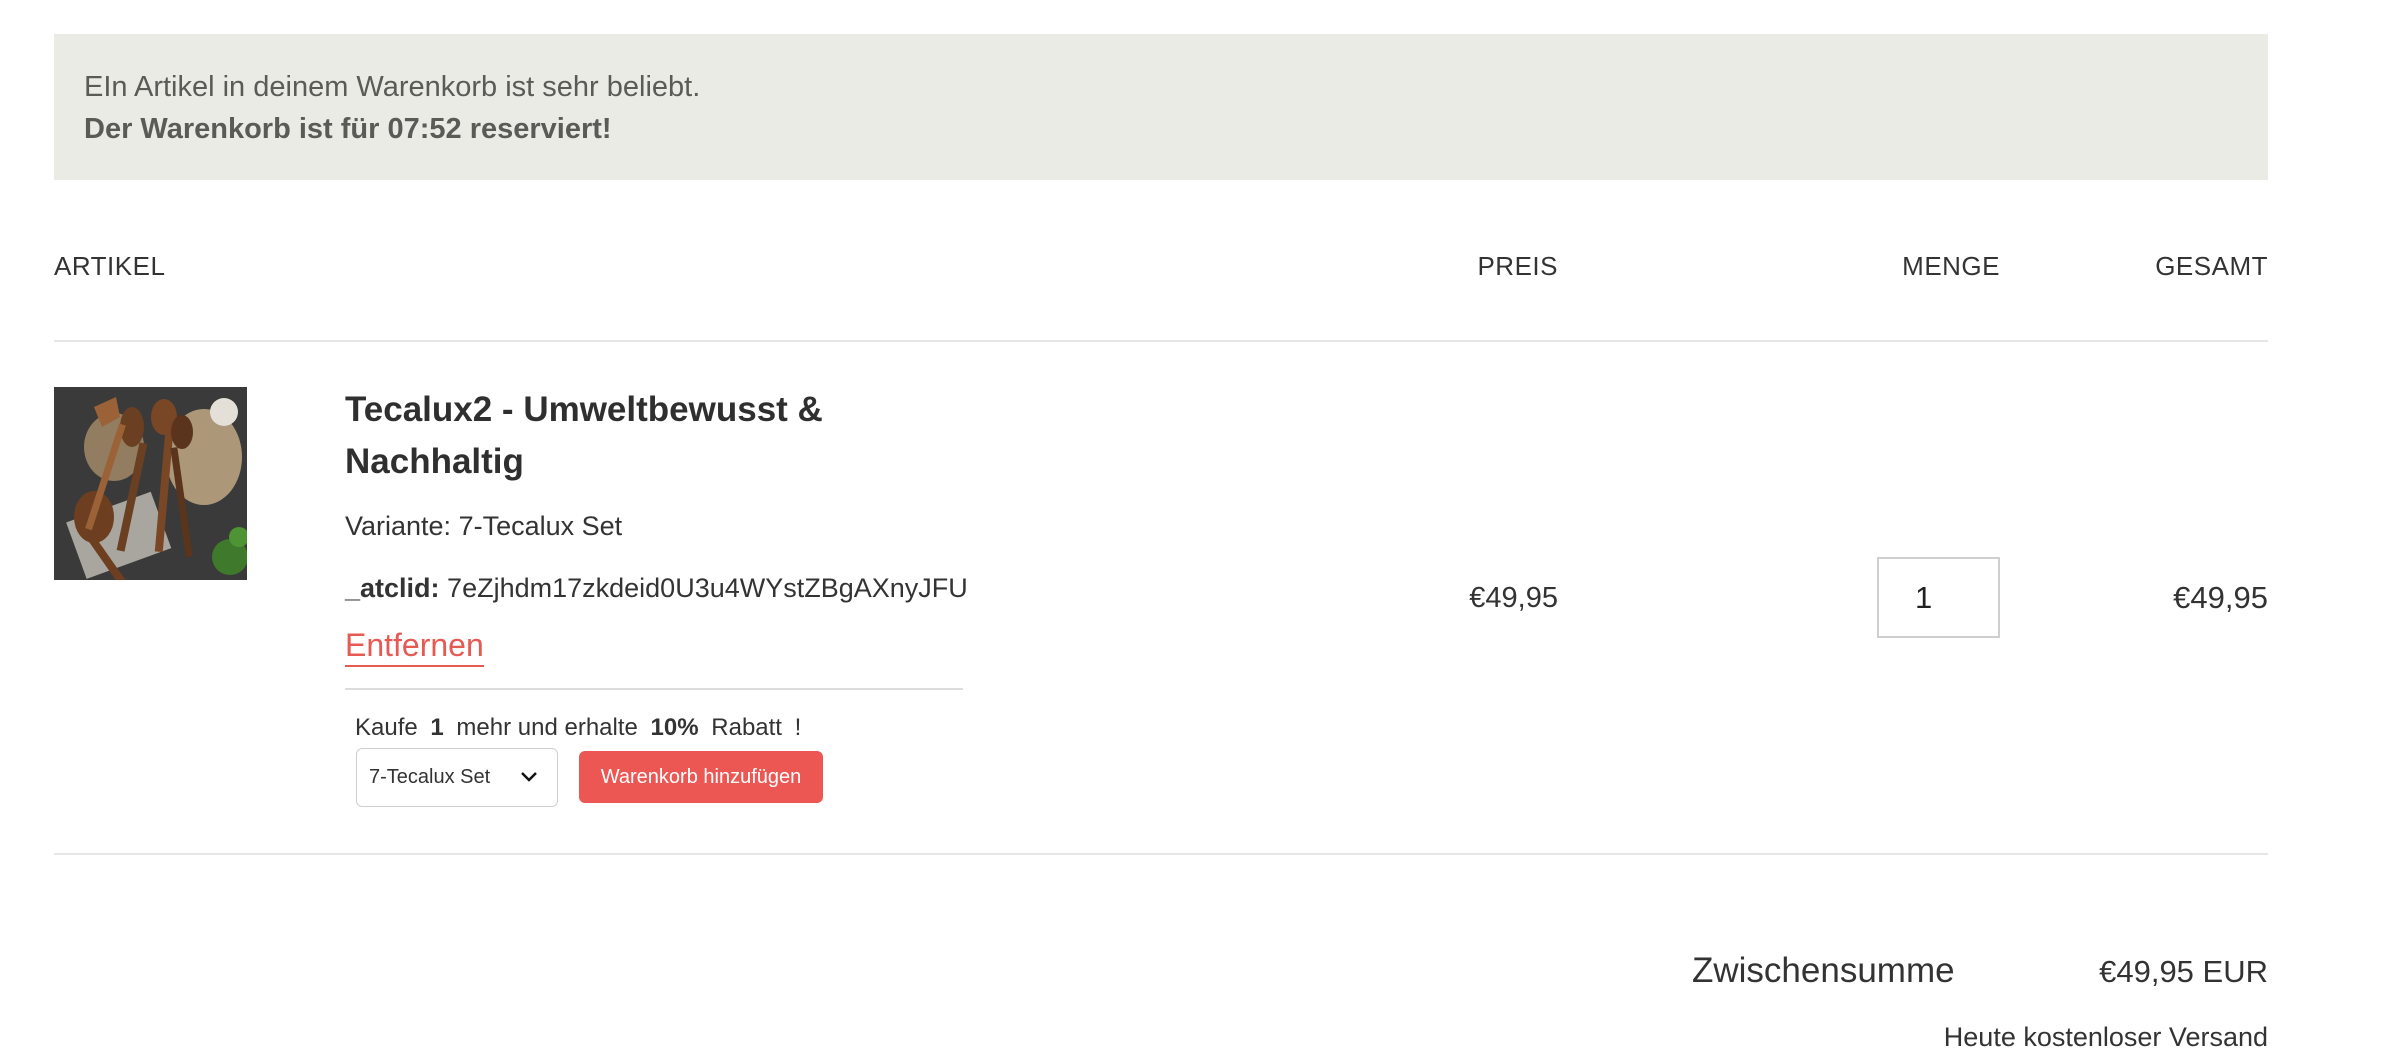 Image resolution: width=2390 pixels, height=1064 pixels. Describe the element at coordinates (1823, 970) in the screenshot. I see `subtotal-label: Zwischensumme` at that location.